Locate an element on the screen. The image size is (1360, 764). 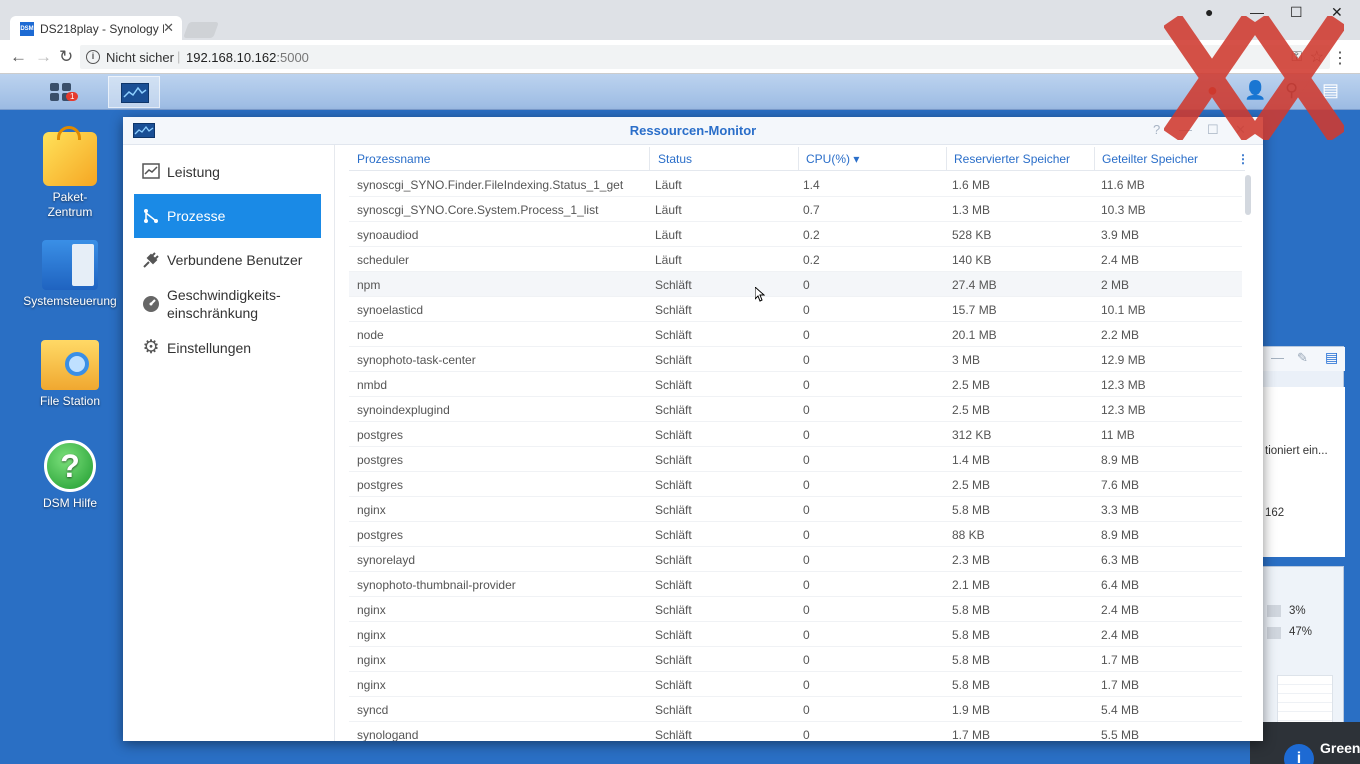
help-icon: ? is located at coordinates (1156, 129).